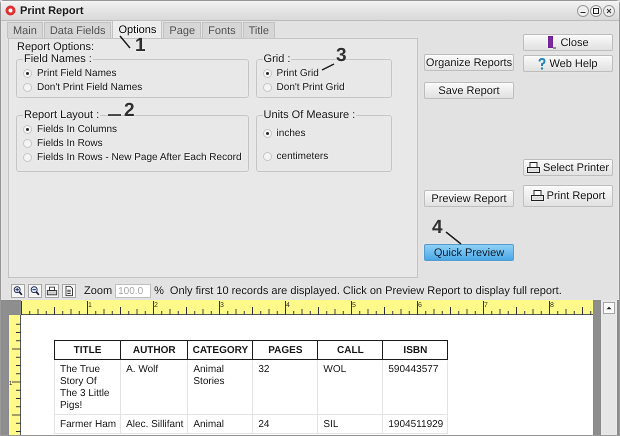 This screenshot has height=436, width=620. Describe the element at coordinates (415, 387) in the screenshot. I see `table-cell: 590443577` at that location.